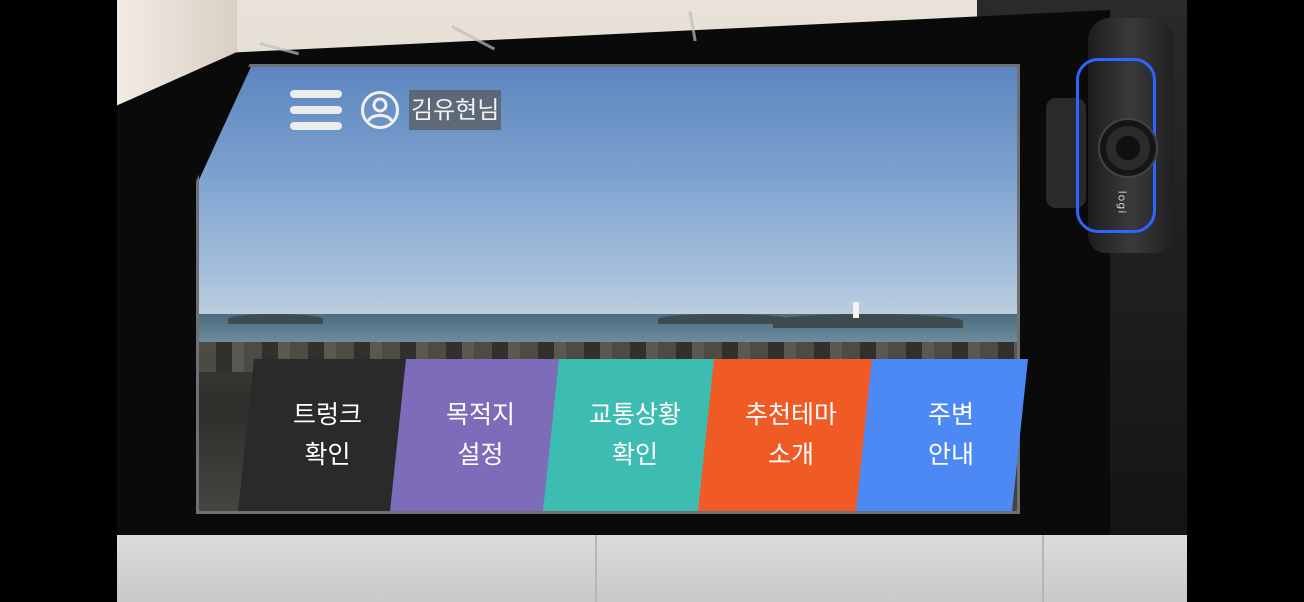 This screenshot has height=602, width=1304. What do you see at coordinates (790, 454) in the screenshot?
I see `tile-label-line2: 소개` at bounding box center [790, 454].